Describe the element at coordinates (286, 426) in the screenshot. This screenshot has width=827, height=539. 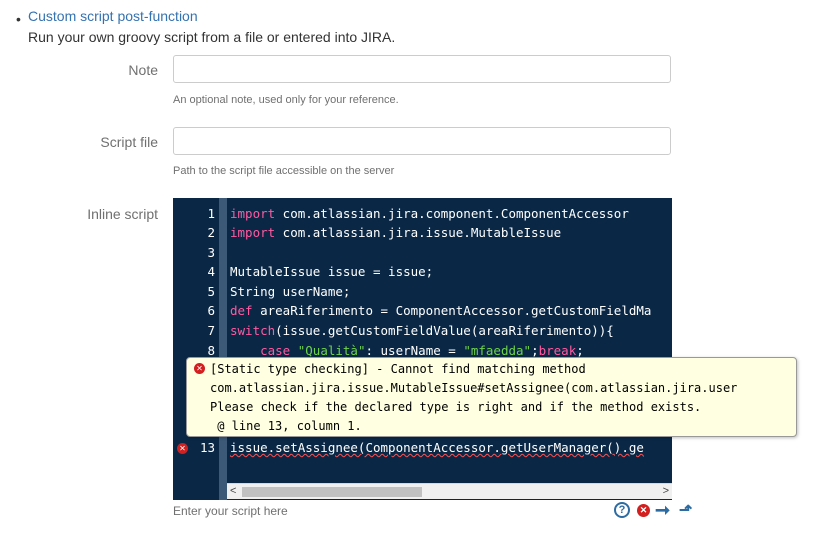
I see `error-tooltip-line: @ line 13, column 1.` at that location.